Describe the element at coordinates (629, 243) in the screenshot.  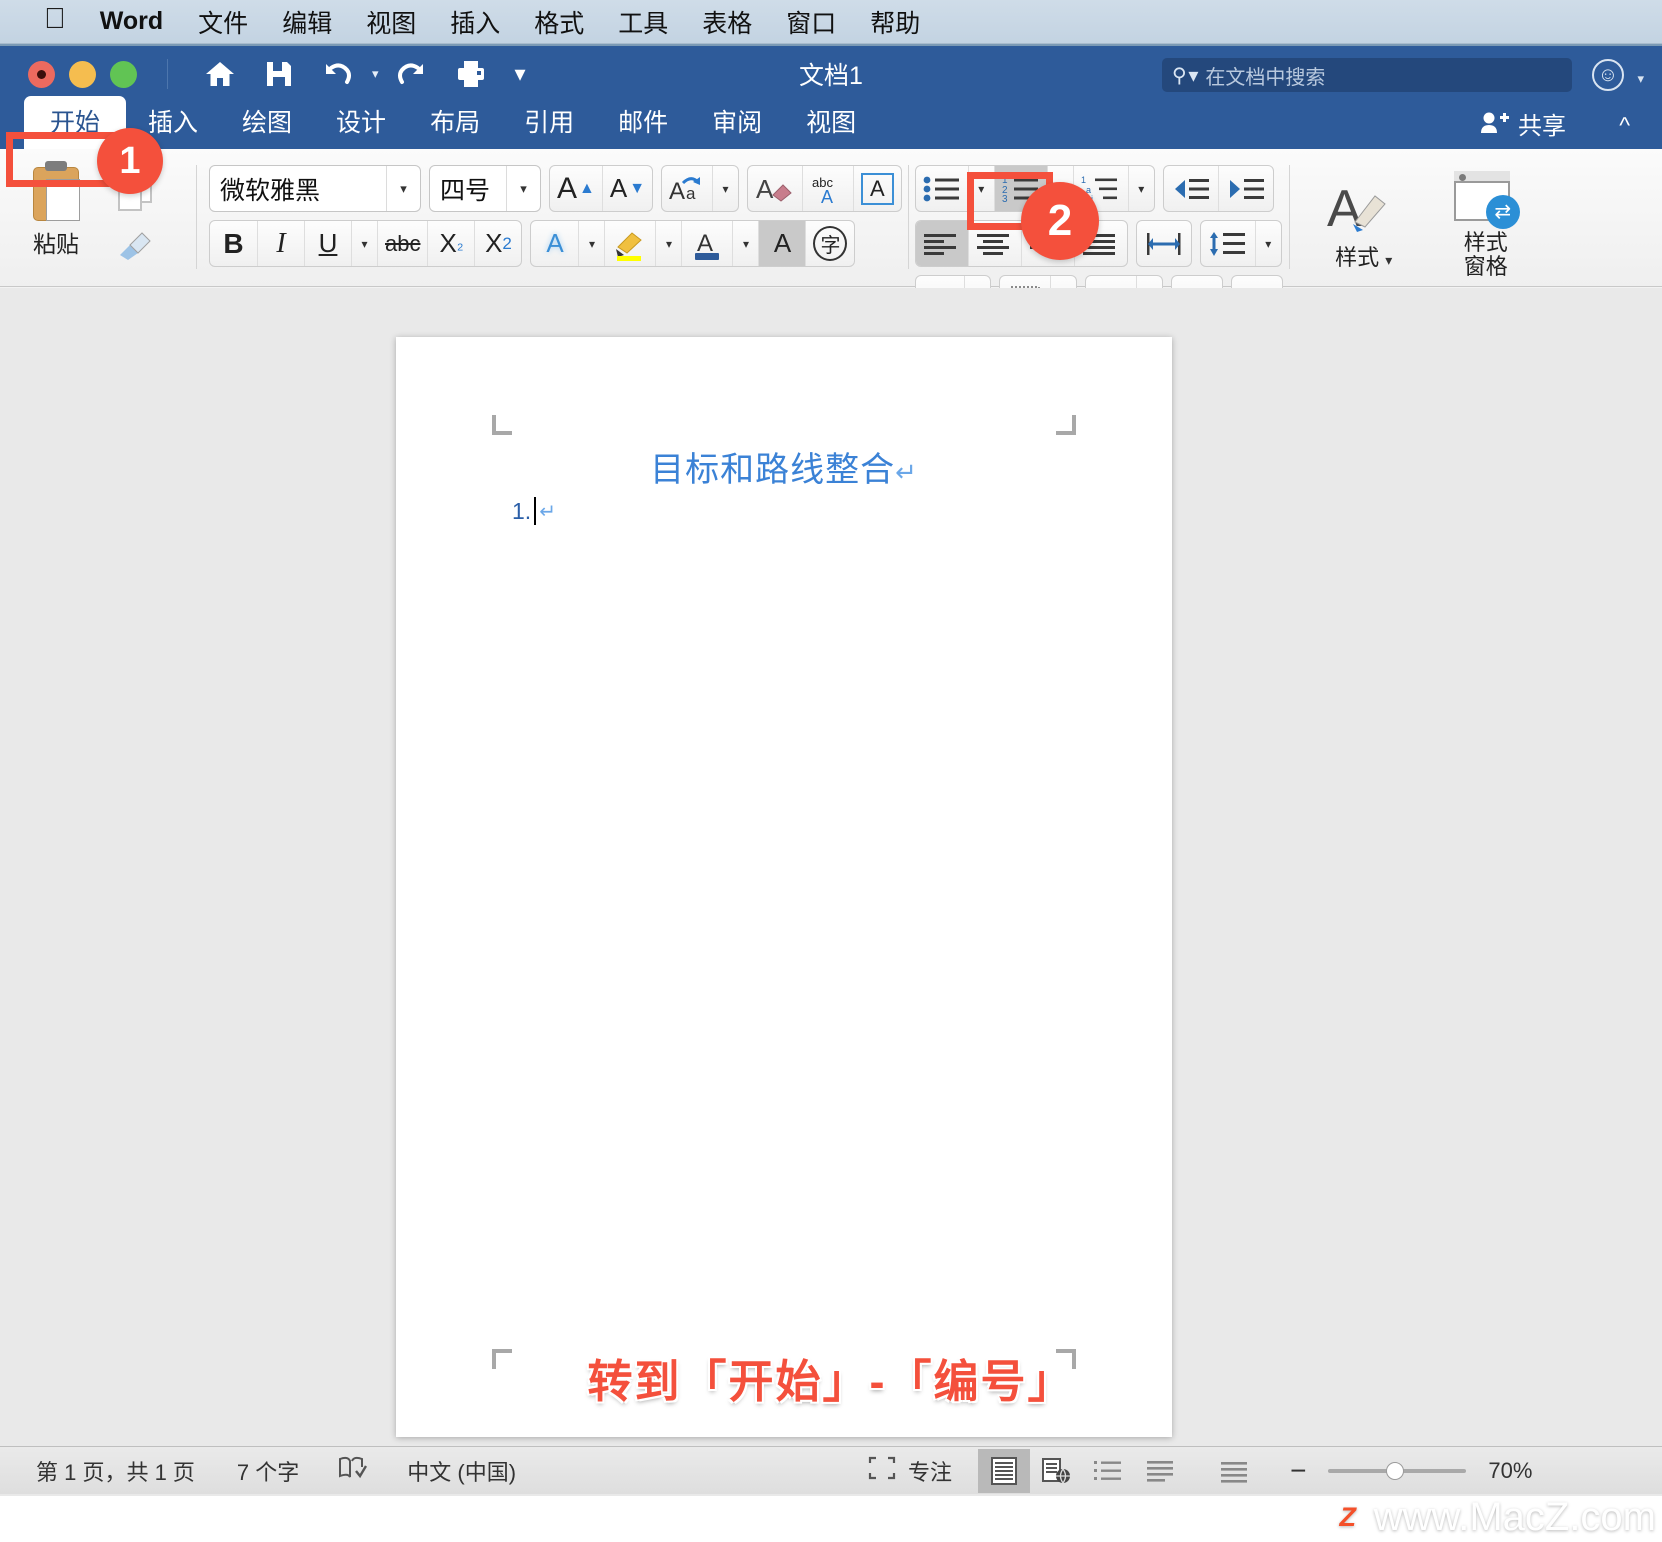
I see `highlight-color-icon` at that location.